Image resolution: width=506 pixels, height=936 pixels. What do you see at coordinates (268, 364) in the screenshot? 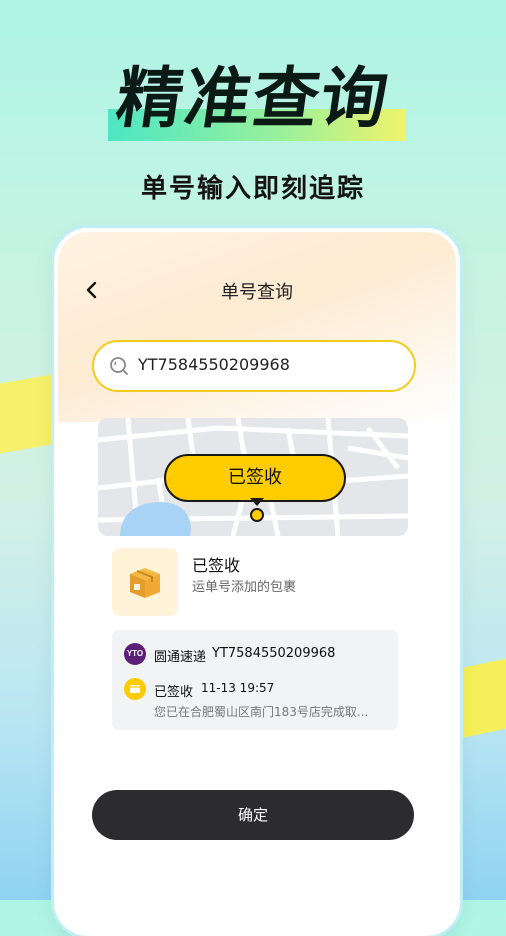
I see `search-input` at bounding box center [268, 364].